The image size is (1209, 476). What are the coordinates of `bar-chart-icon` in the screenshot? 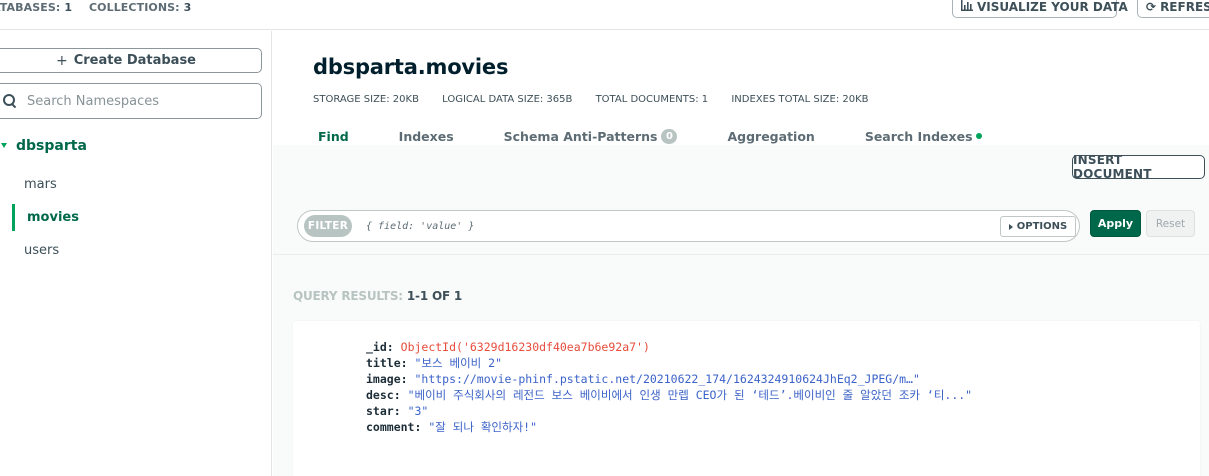 It's located at (967, 7).